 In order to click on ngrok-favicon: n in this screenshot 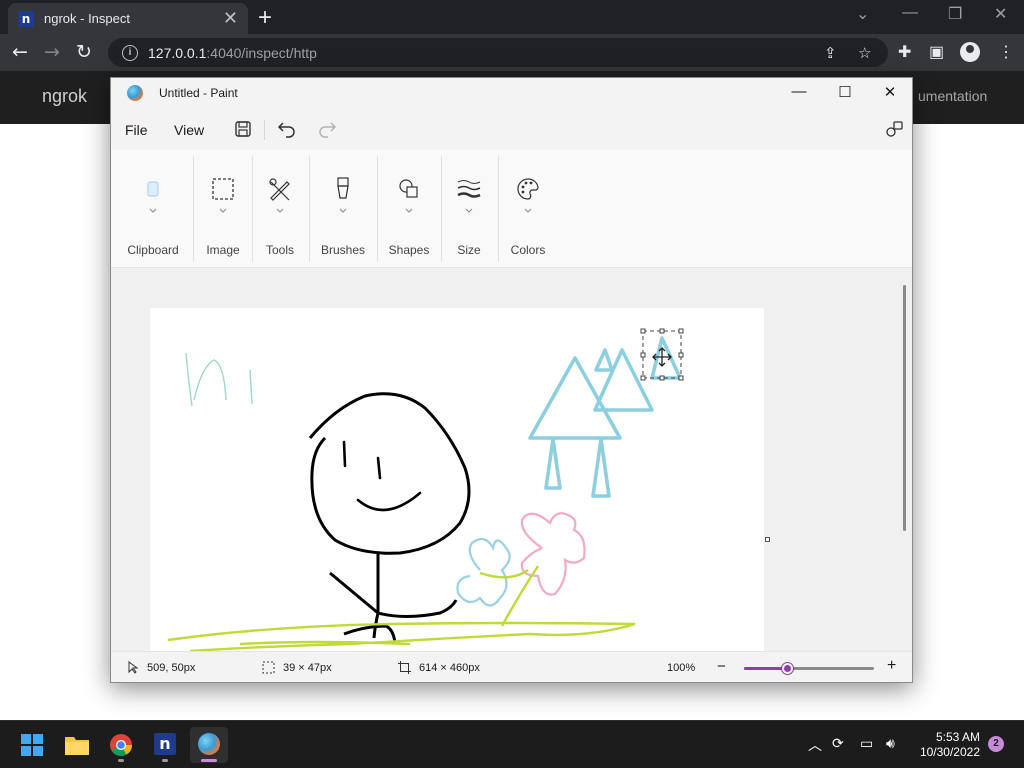, I will do `click(26, 18)`.